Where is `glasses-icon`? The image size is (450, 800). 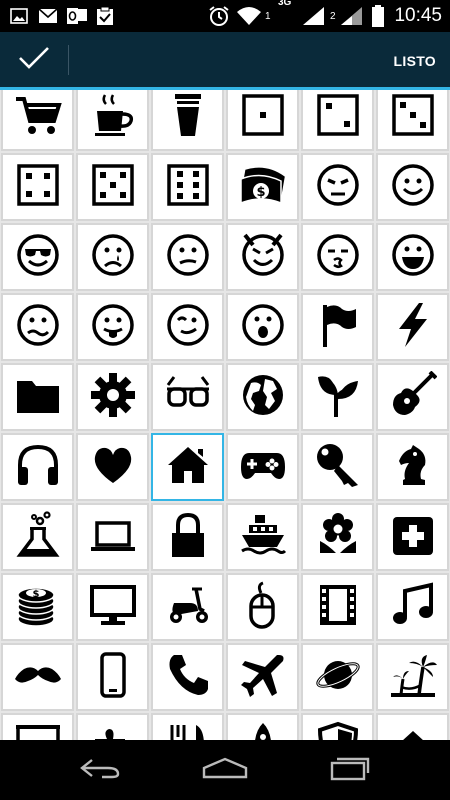
glasses-icon is located at coordinates (188, 397).